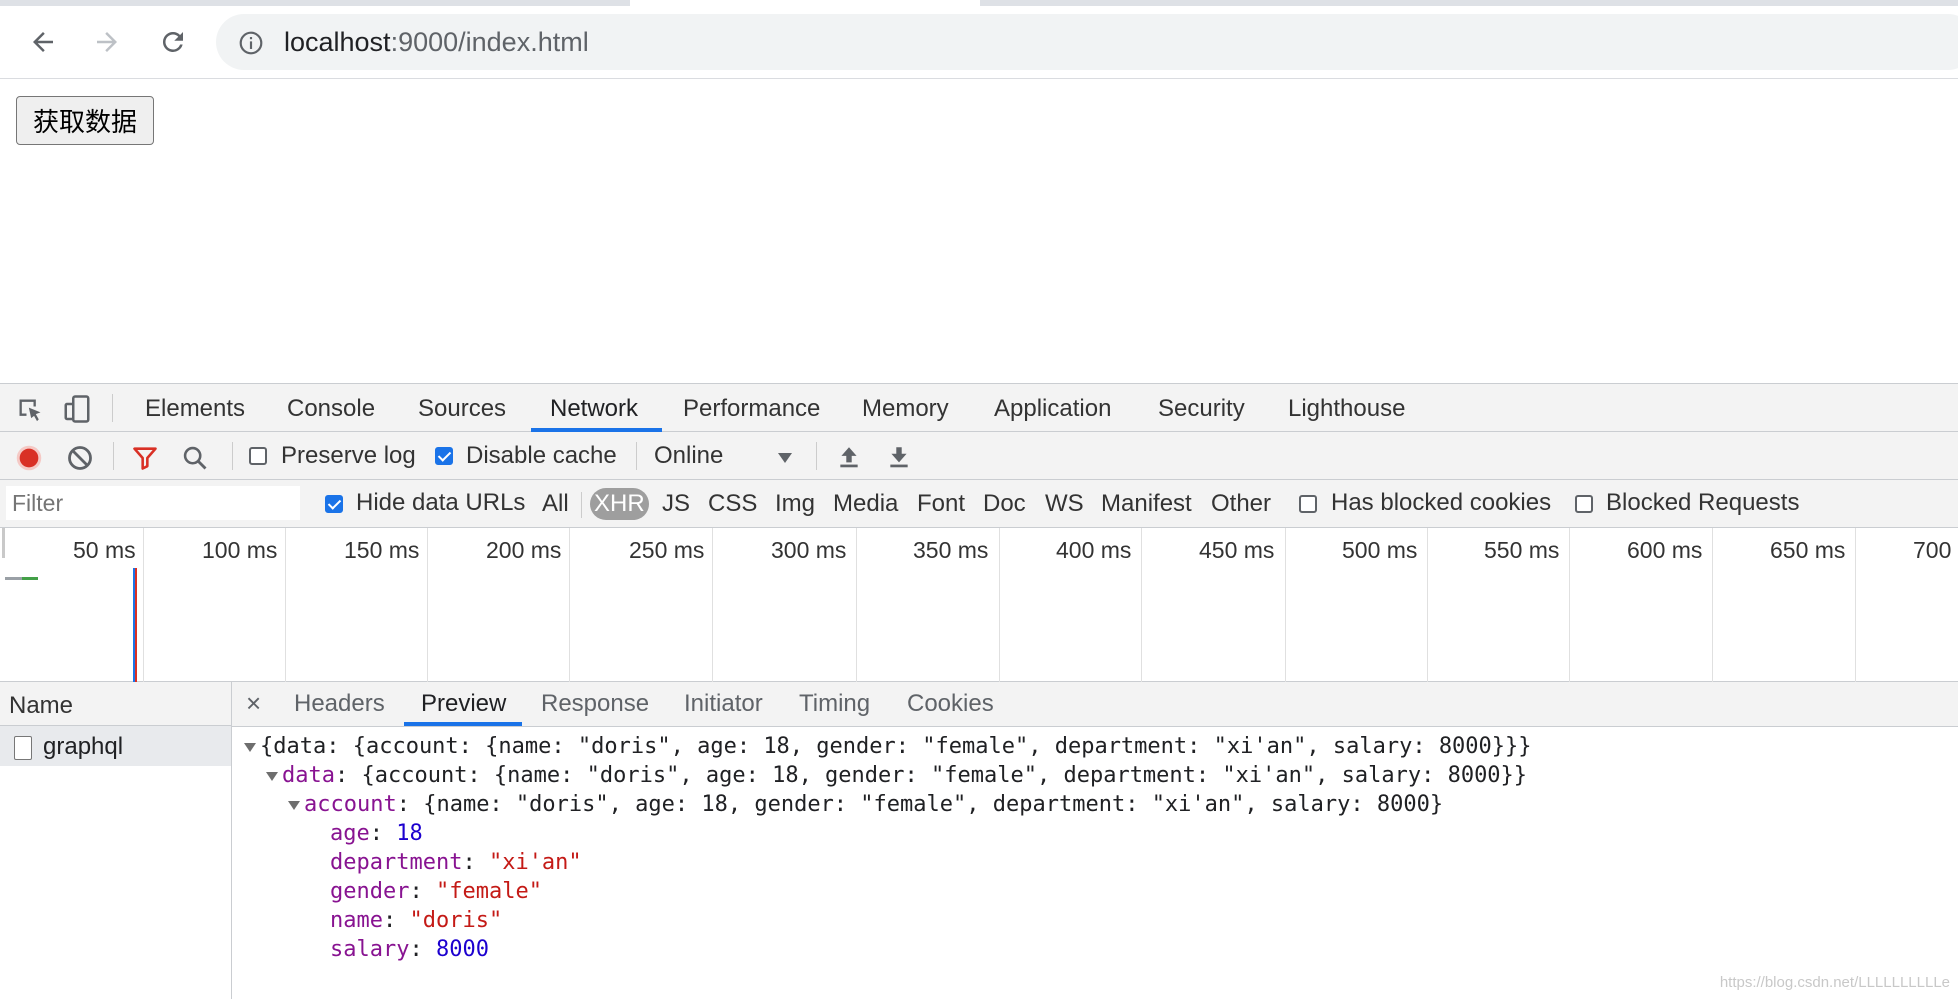  I want to click on forward-arrow-icon, so click(107, 42).